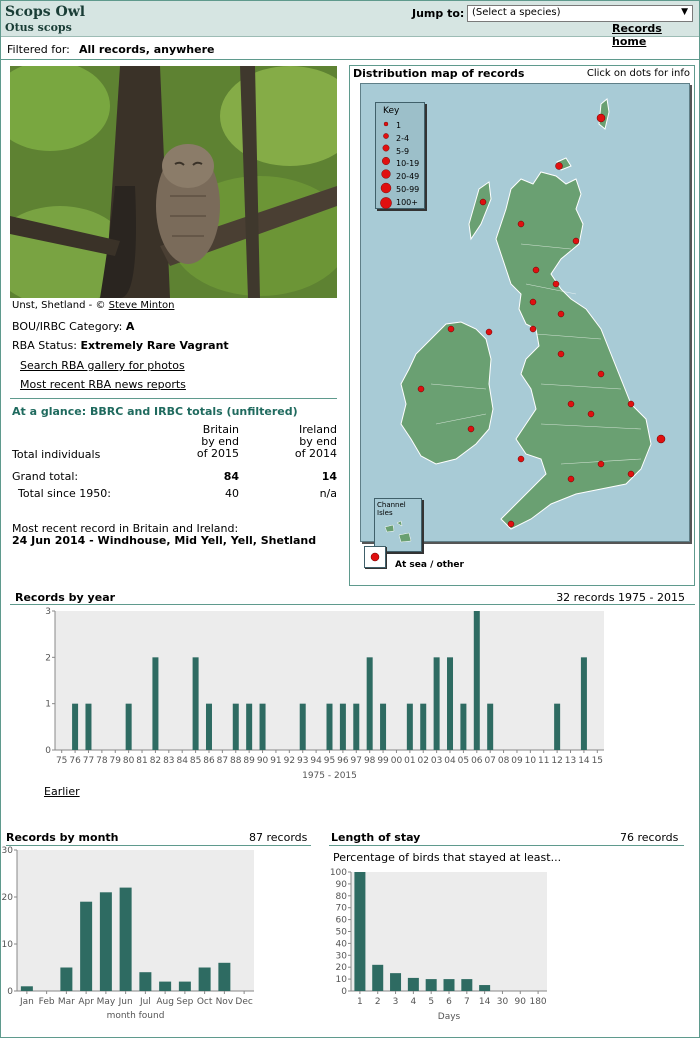 The image size is (700, 1038). What do you see at coordinates (342, 944) in the screenshot?
I see `y-tick-label: 40` at bounding box center [342, 944].